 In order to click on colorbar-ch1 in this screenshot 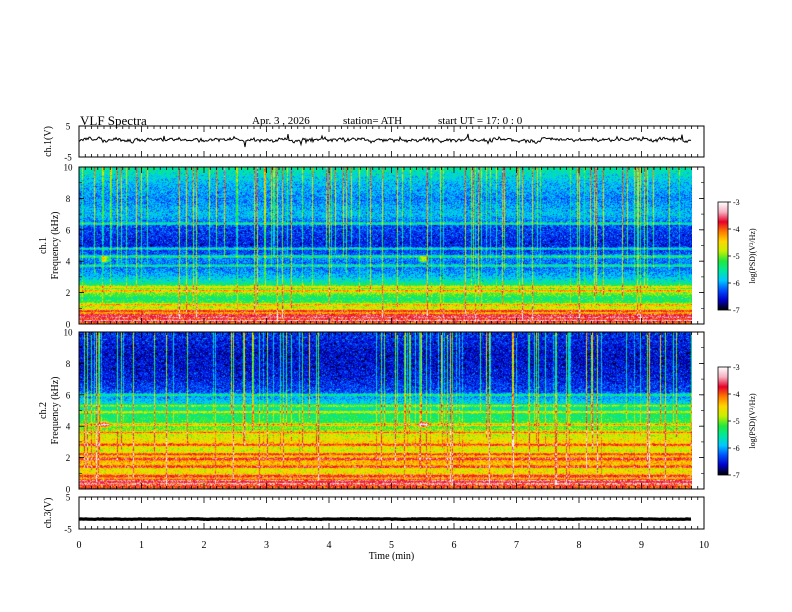, I will do `click(723, 256)`.